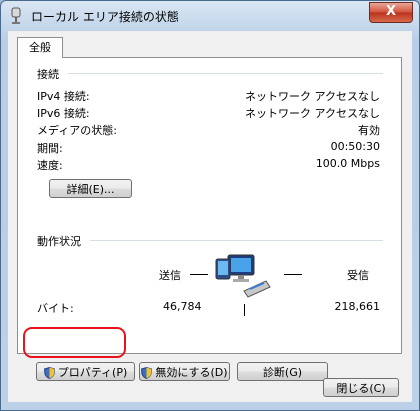 Image resolution: width=420 pixels, height=411 pixels. Describe the element at coordinates (312, 113) in the screenshot. I see `ipv6-value: ネットワーク アクセスなし` at that location.